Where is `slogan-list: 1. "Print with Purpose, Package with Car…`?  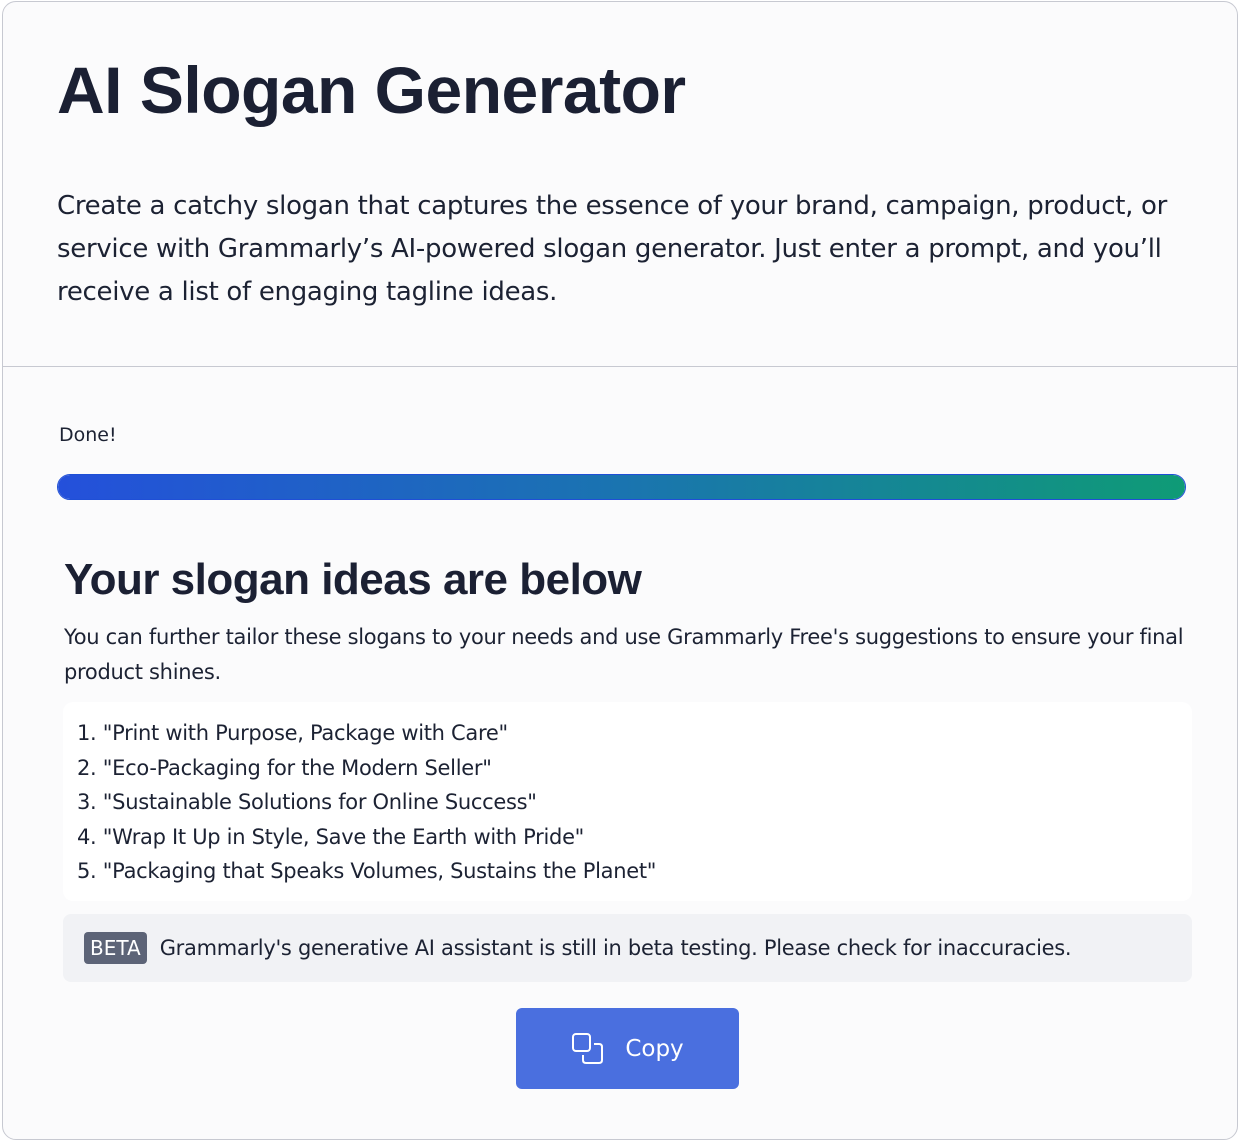 slogan-list: 1. "Print with Purpose, Package with Car… is located at coordinates (627, 802).